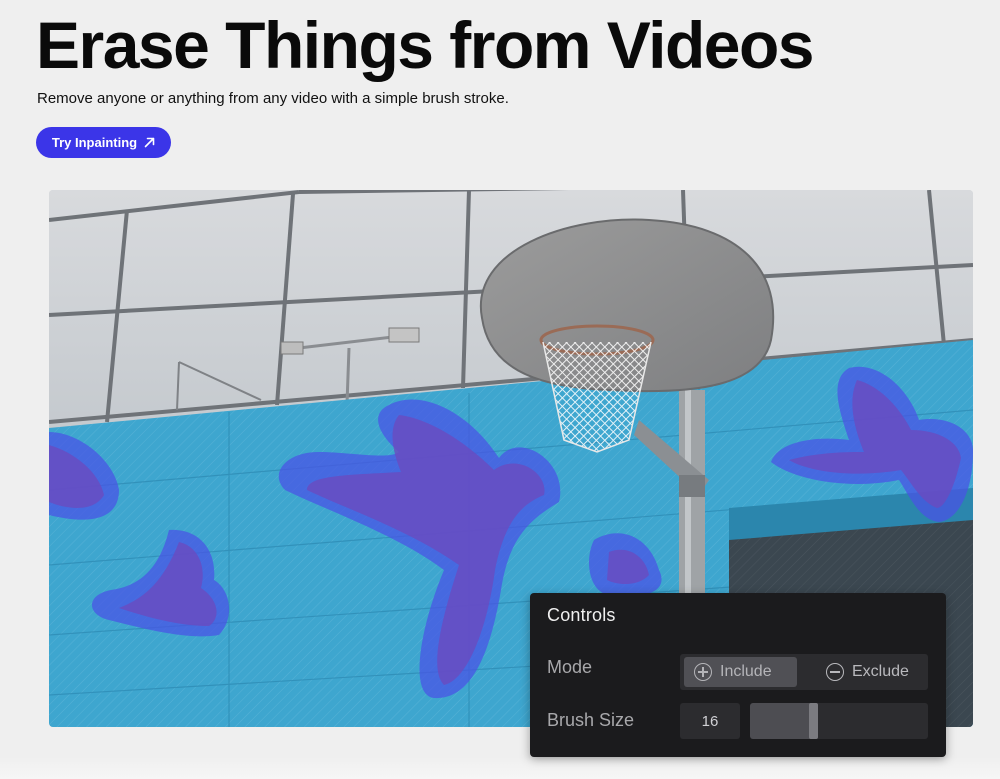  Describe the element at coordinates (839, 721) in the screenshot. I see `brush-size-slider` at that location.